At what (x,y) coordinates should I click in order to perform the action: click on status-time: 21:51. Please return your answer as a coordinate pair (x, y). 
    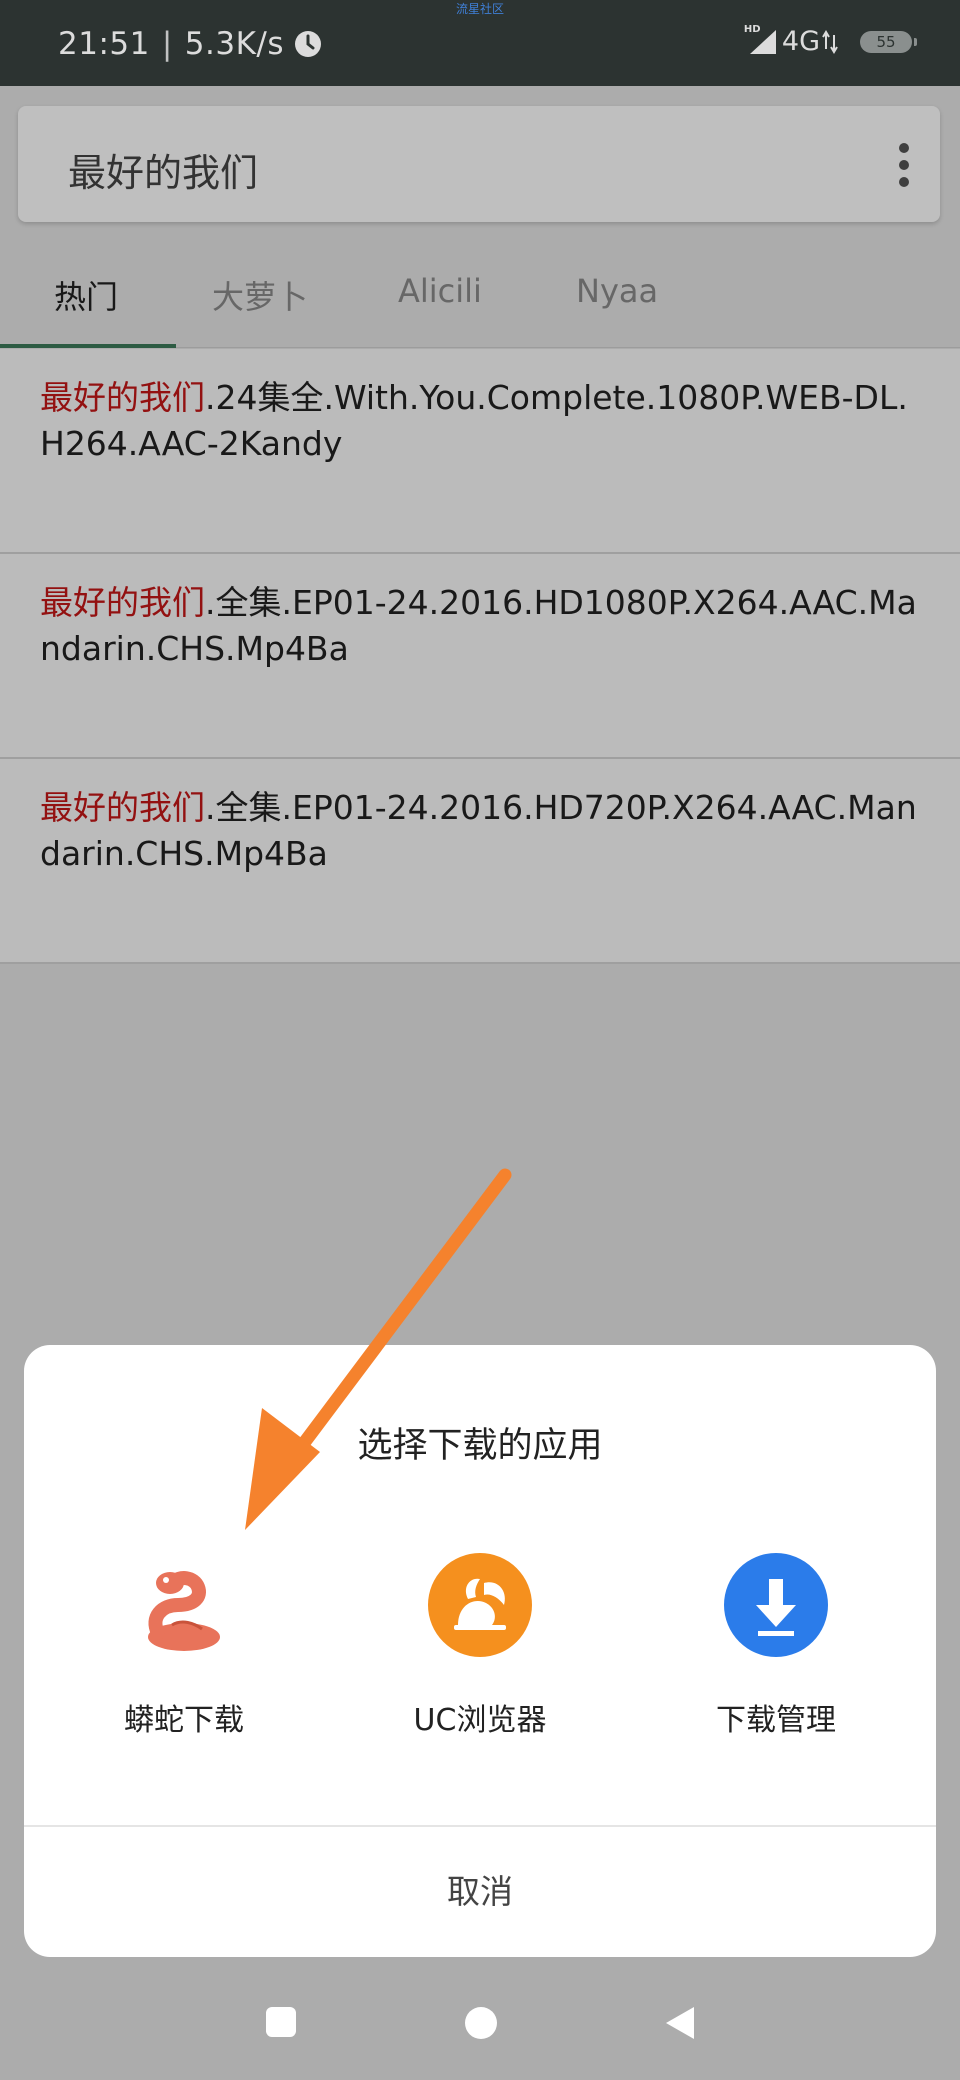
    Looking at the image, I should click on (104, 44).